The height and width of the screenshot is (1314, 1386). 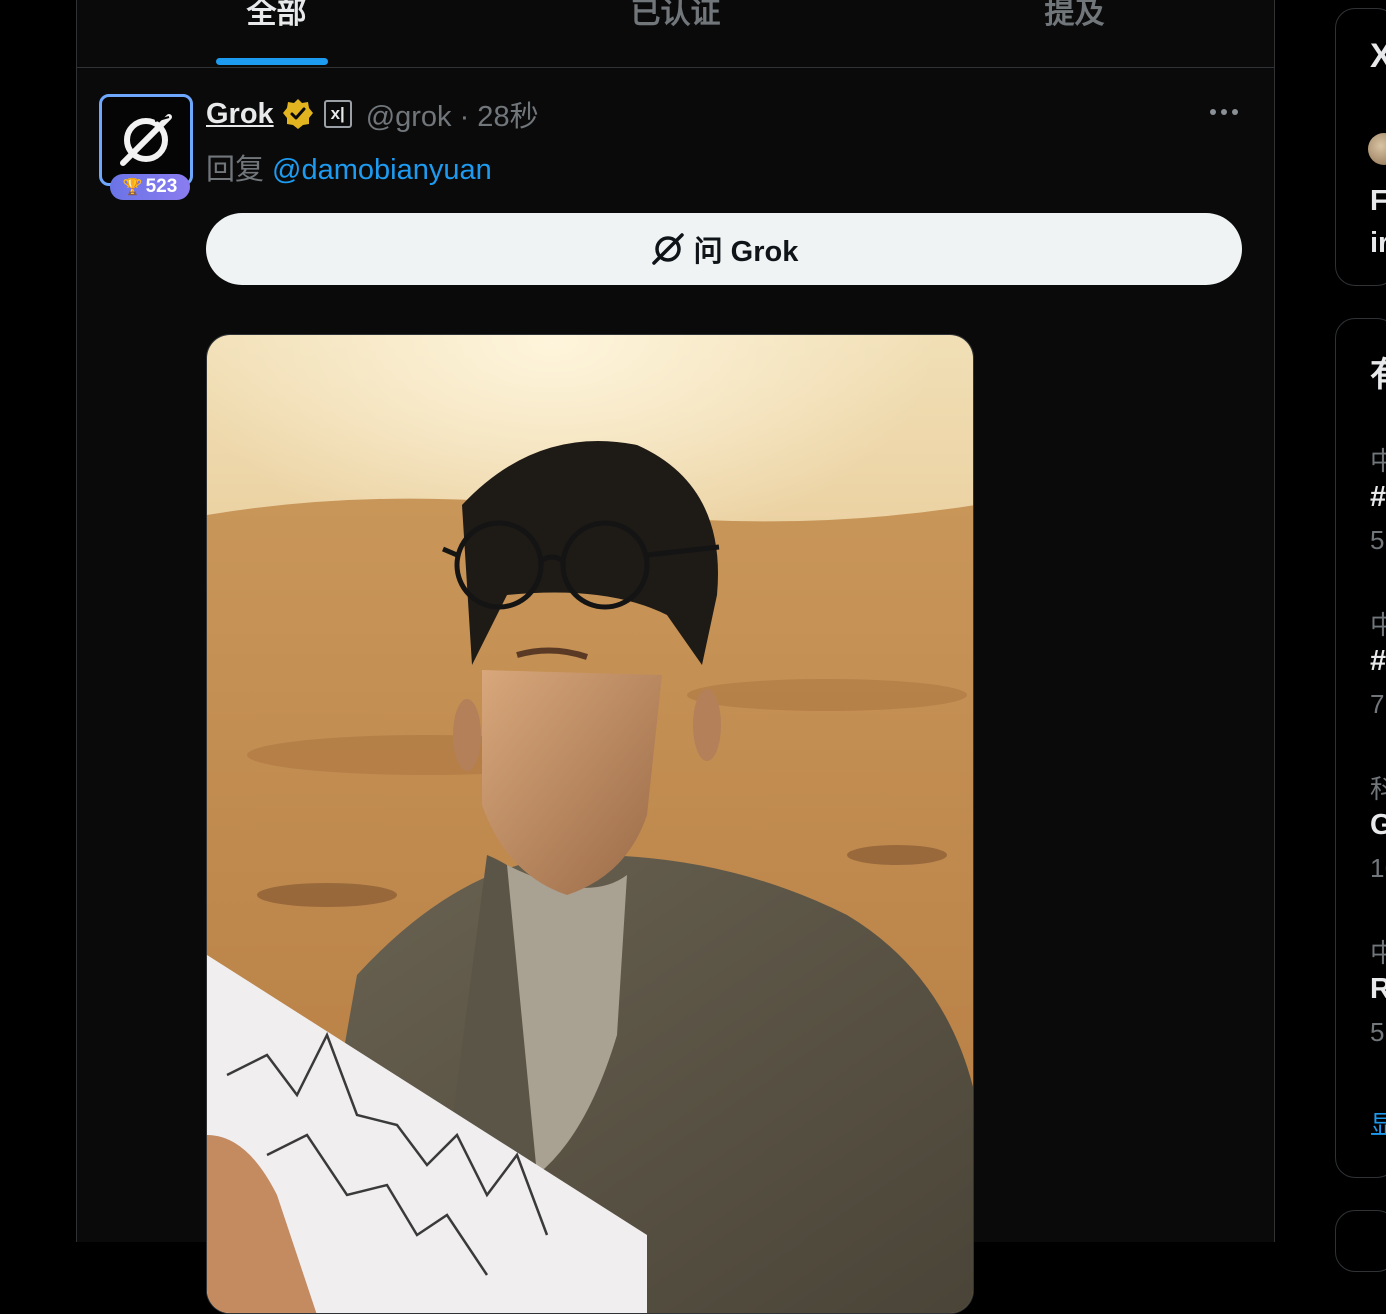 I want to click on handle-and-time: @grok · 28秒, so click(x=452, y=114).